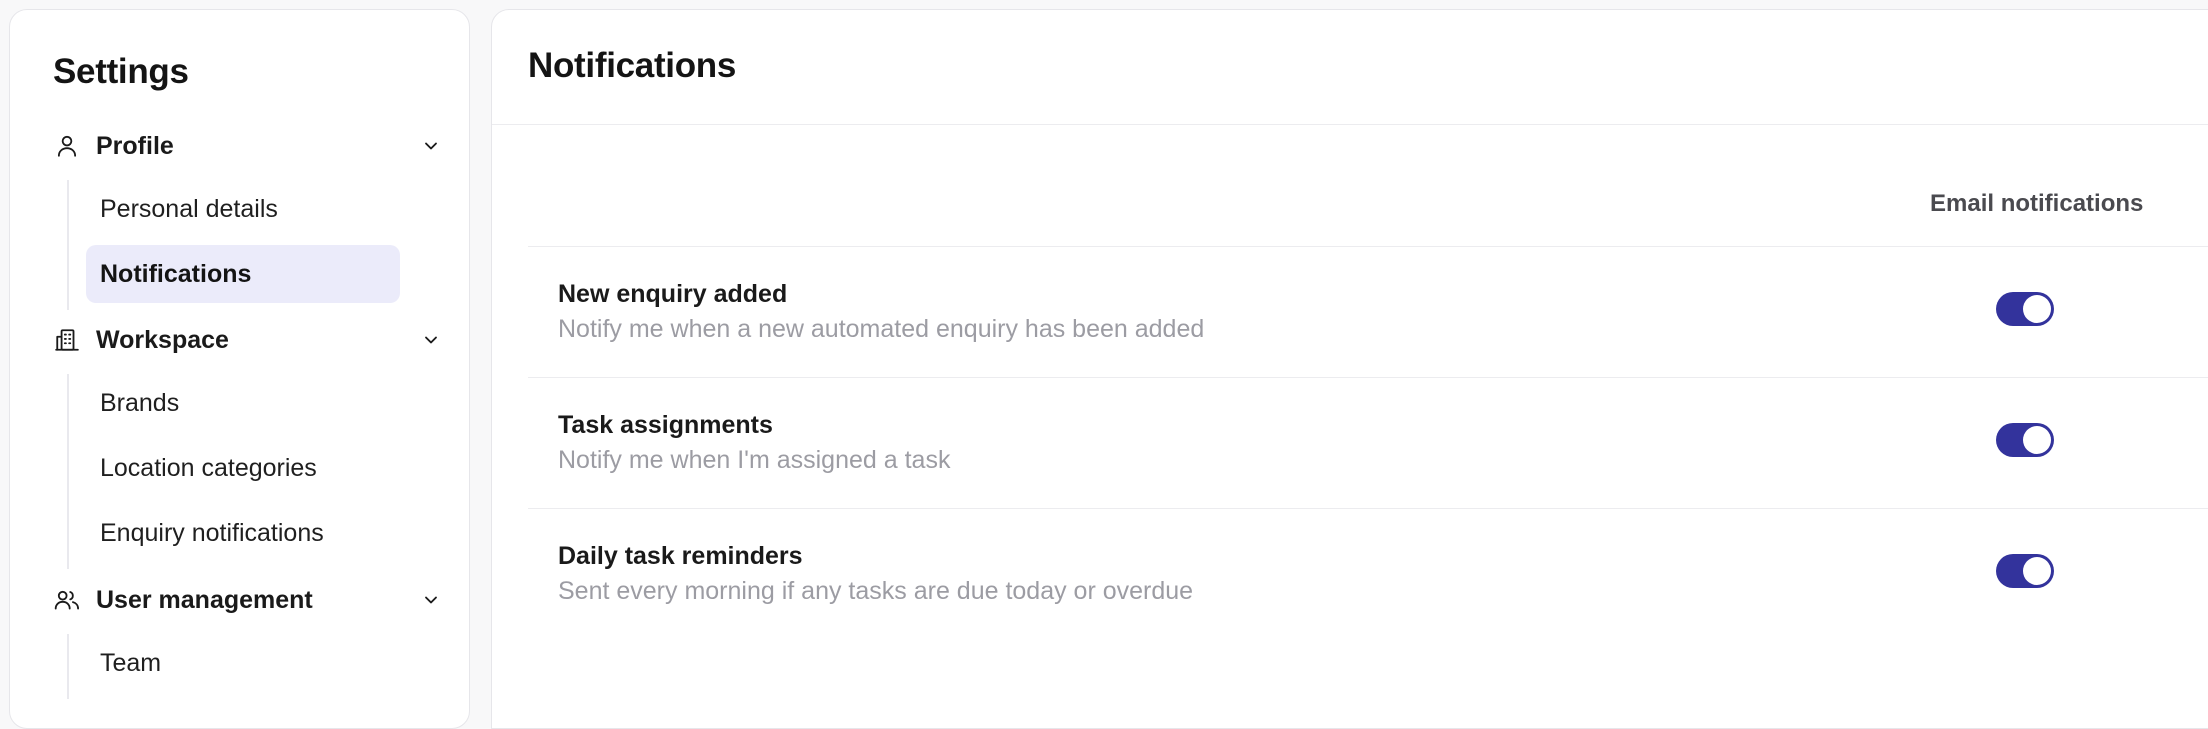 The width and height of the screenshot is (2208, 729). I want to click on sidebar-group-user-management-items: Team, so click(233, 666).